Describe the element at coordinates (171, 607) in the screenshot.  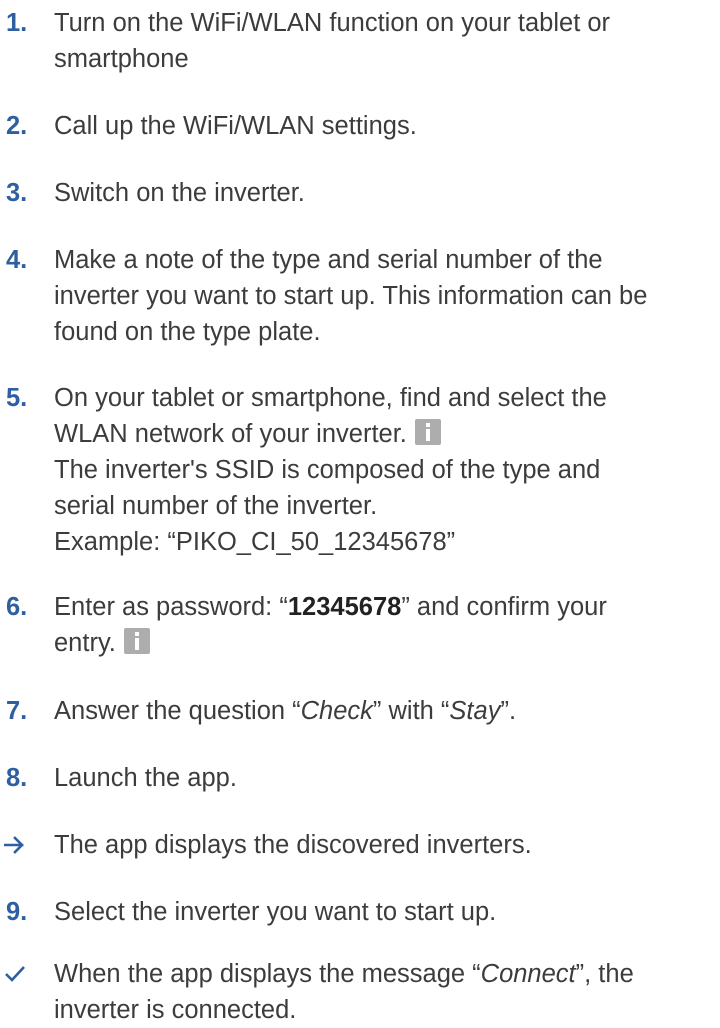
I see `step-text: Enter as password: “` at that location.